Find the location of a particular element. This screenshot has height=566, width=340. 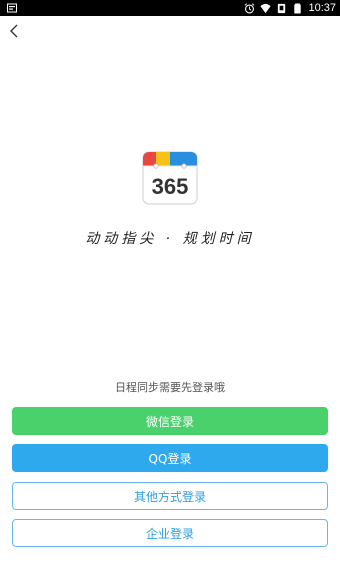

signal-icon is located at coordinates (282, 8).